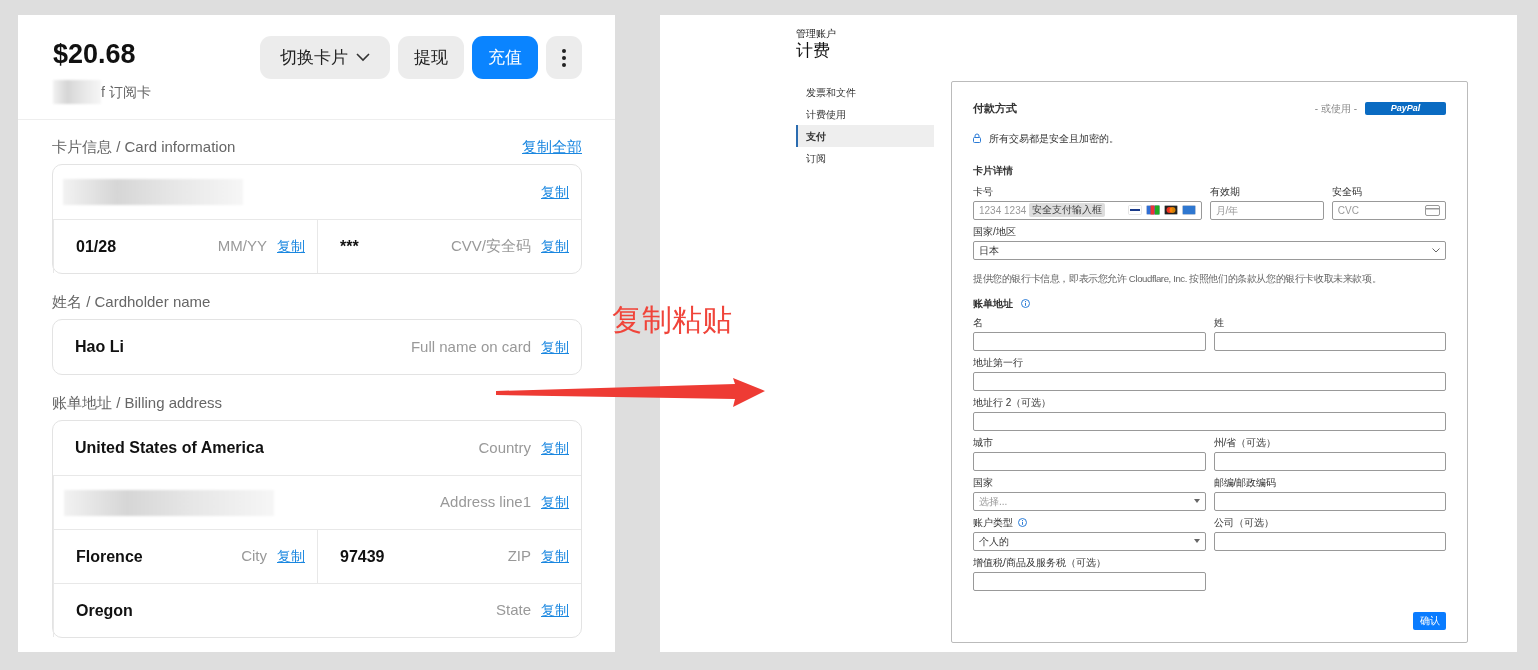  Describe the element at coordinates (1012, 402) in the screenshot. I see `field-label: 地址行 2（可选）` at that location.